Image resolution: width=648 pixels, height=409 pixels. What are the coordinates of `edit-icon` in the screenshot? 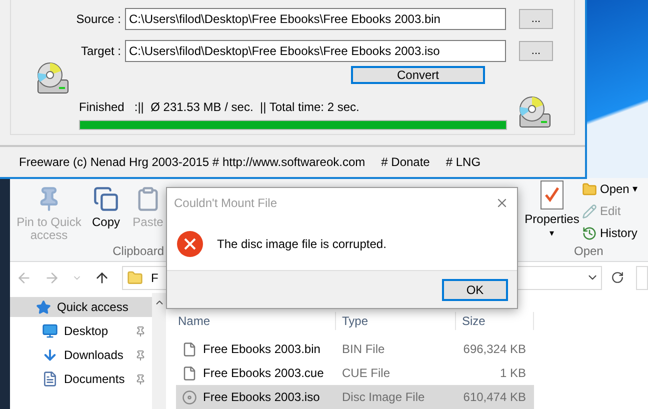 It's located at (589, 211).